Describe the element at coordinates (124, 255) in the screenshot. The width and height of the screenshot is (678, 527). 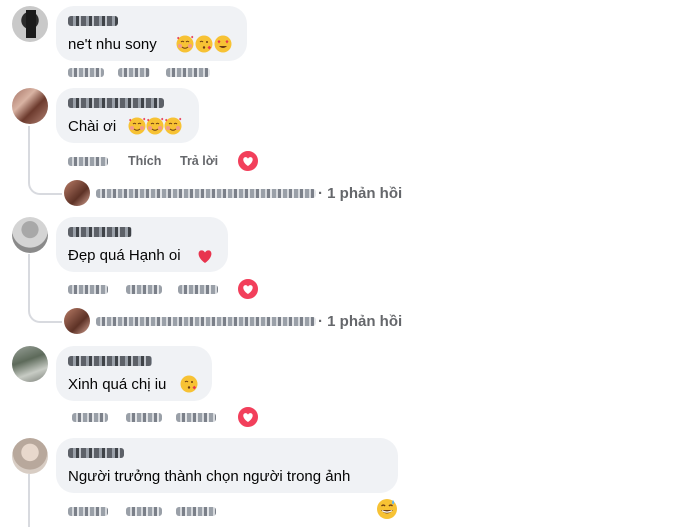
I see `comment-text: Đẹp quá Hạnh oi` at that location.